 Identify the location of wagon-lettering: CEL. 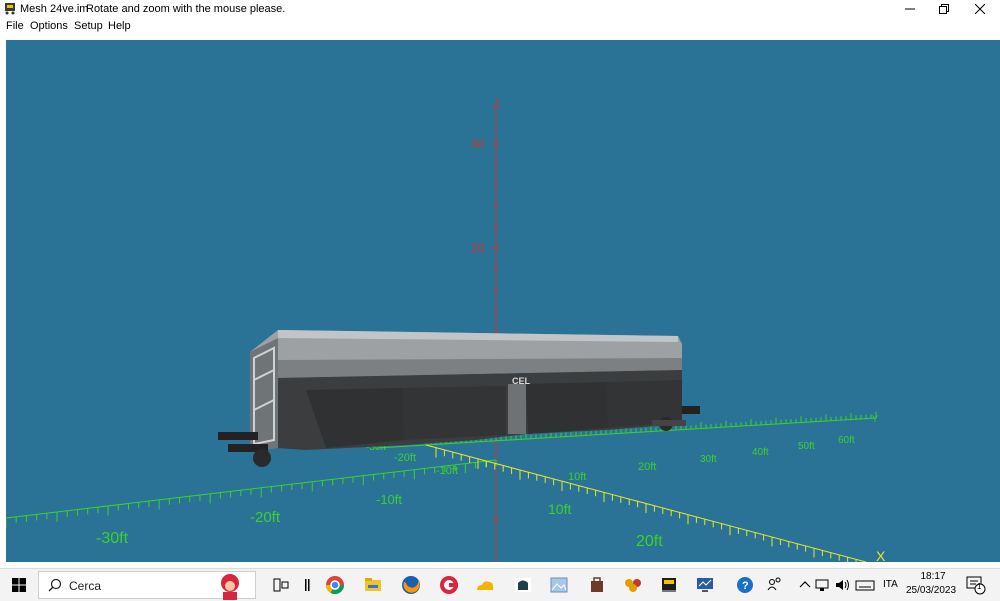
(521, 381).